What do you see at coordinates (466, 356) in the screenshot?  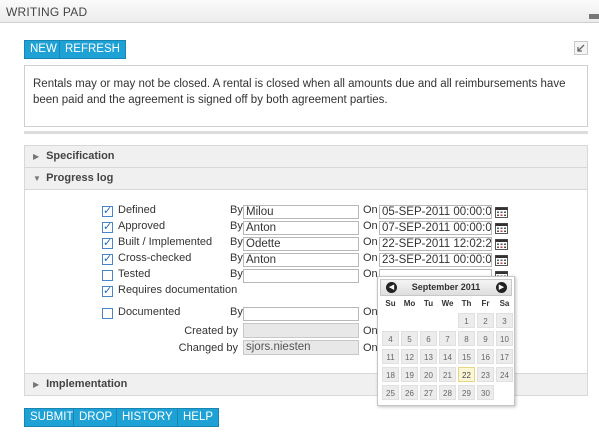 I see `calendar-day: 15` at bounding box center [466, 356].